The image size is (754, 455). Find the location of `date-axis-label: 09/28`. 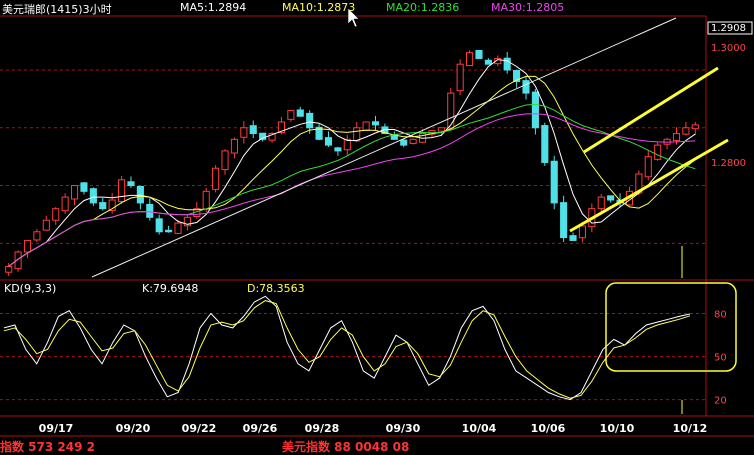

date-axis-label: 09/28 is located at coordinates (322, 428).